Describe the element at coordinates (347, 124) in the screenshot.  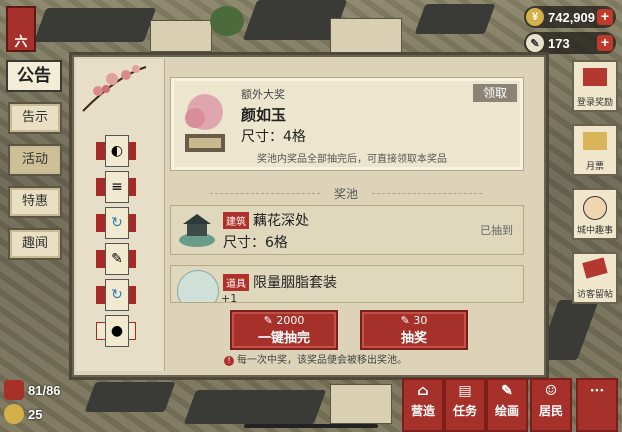
I see `grand-prize-card: 额外大奖 颜如玉 尺寸：4格 奖池内奖品全部抽完后，可直接领取本奖品 领取` at that location.